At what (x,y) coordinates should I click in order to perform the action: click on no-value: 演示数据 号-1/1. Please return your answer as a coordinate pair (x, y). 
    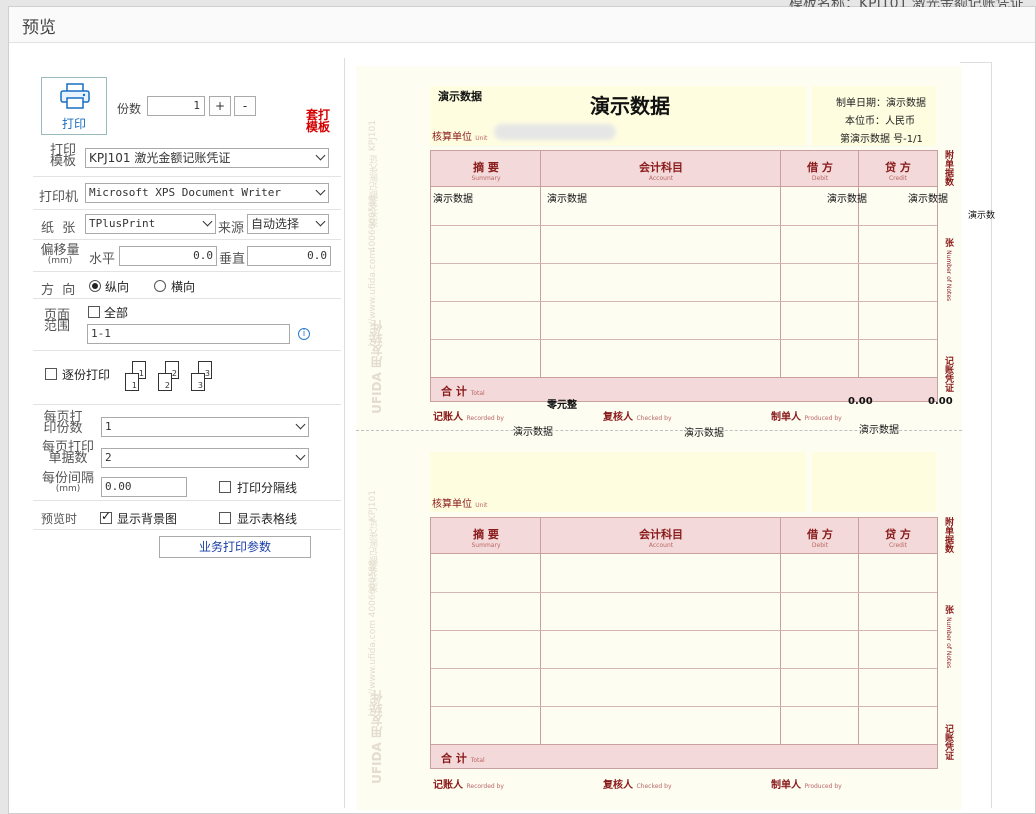
    Looking at the image, I should click on (886, 139).